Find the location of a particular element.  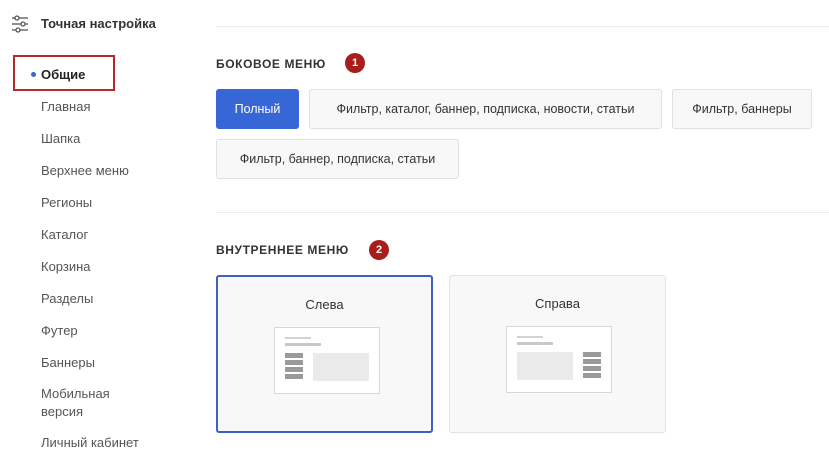

sidebar-item-banners: Баннеры is located at coordinates (106, 363).